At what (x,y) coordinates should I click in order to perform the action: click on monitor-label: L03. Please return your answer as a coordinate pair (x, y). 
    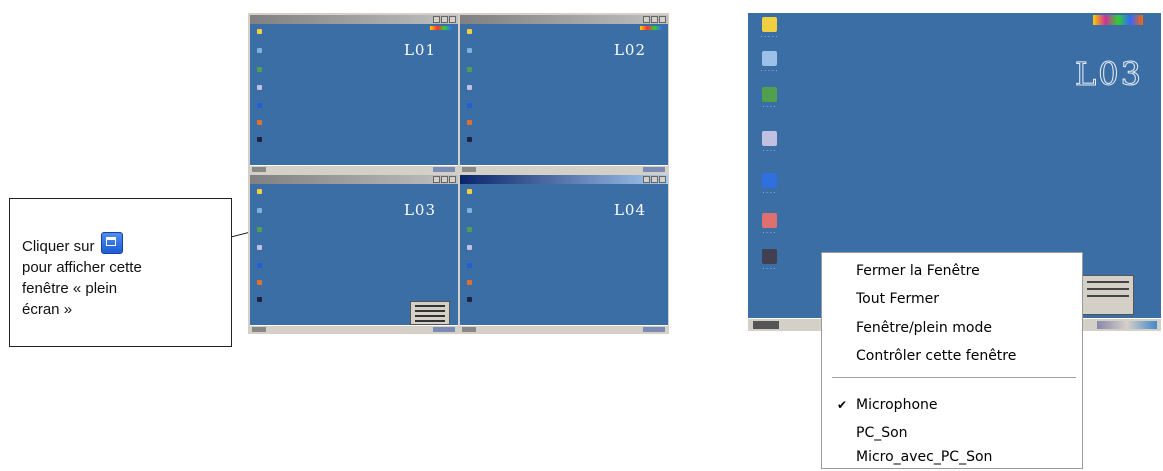
    Looking at the image, I should click on (1109, 74).